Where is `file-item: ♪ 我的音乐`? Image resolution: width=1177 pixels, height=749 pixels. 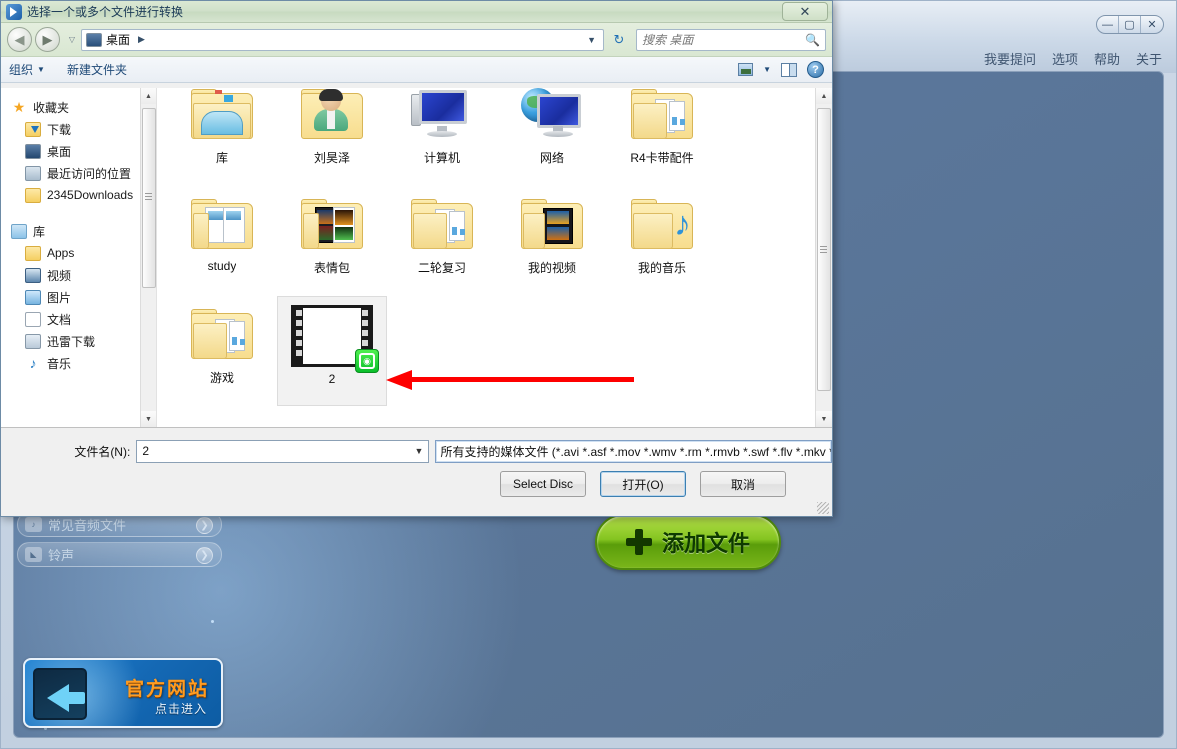
file-item: ♪ 我的音乐 is located at coordinates (662, 241).